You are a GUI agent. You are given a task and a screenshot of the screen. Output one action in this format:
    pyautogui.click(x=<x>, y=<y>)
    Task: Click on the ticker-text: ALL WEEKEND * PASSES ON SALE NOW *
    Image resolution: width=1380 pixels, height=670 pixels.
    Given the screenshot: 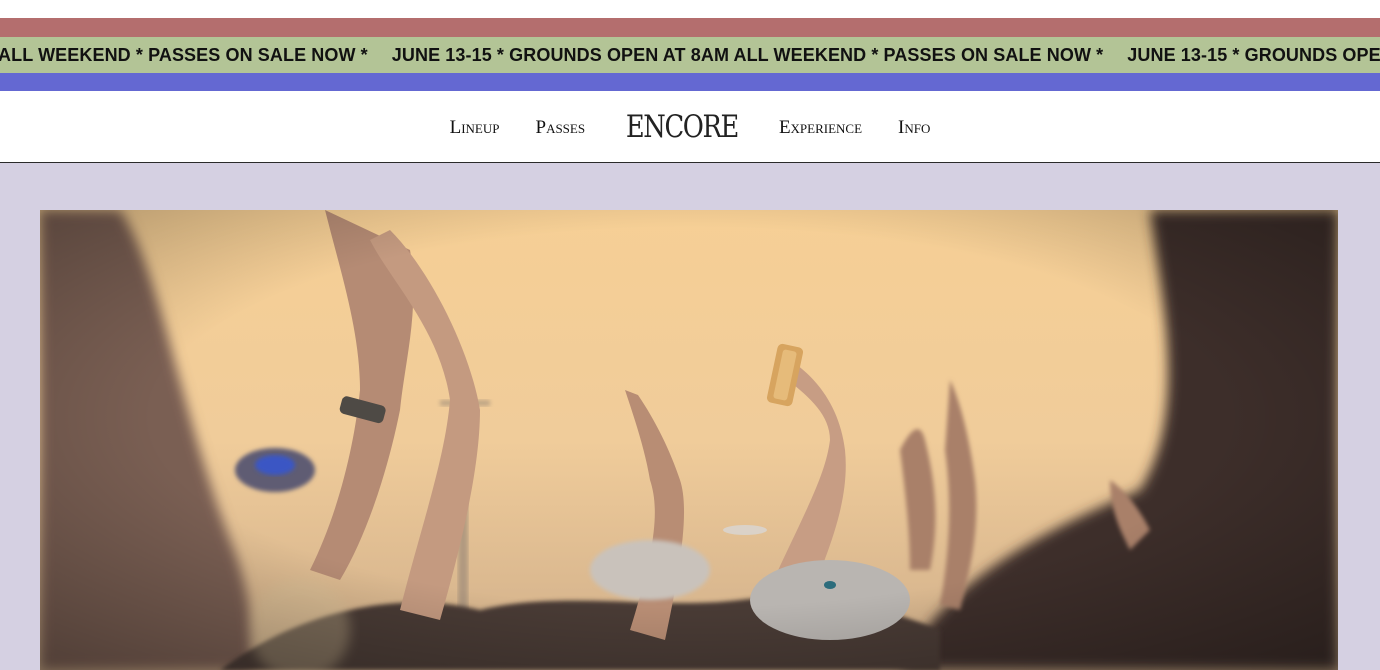 What is the action you would take?
    pyautogui.click(x=184, y=55)
    